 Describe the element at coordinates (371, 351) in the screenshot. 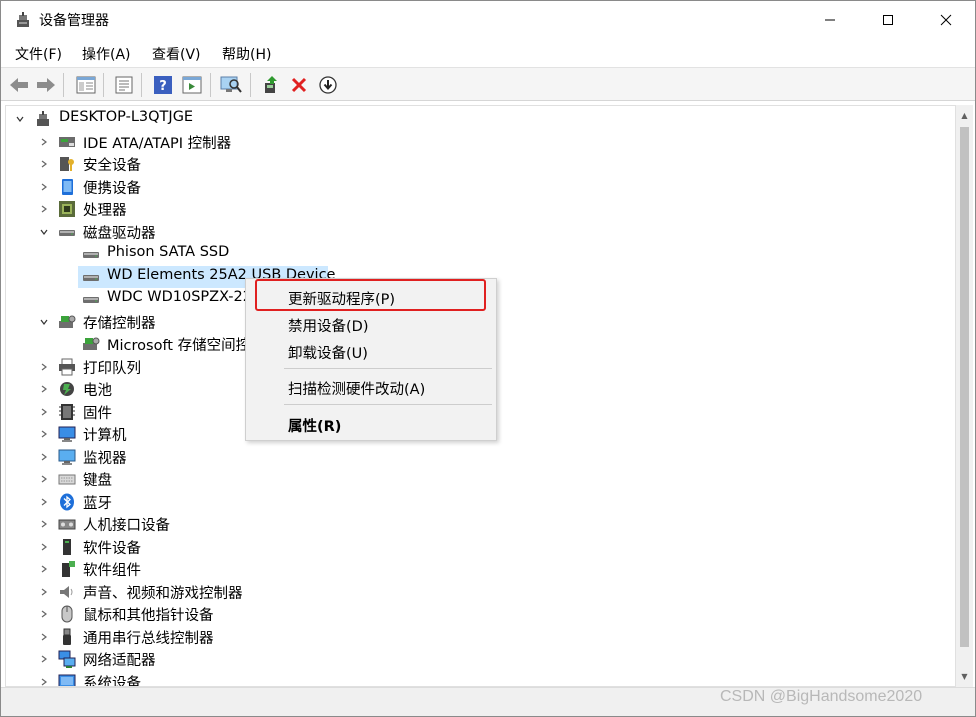

I see `context-uninstall-device: 卸载设备(U)` at that location.